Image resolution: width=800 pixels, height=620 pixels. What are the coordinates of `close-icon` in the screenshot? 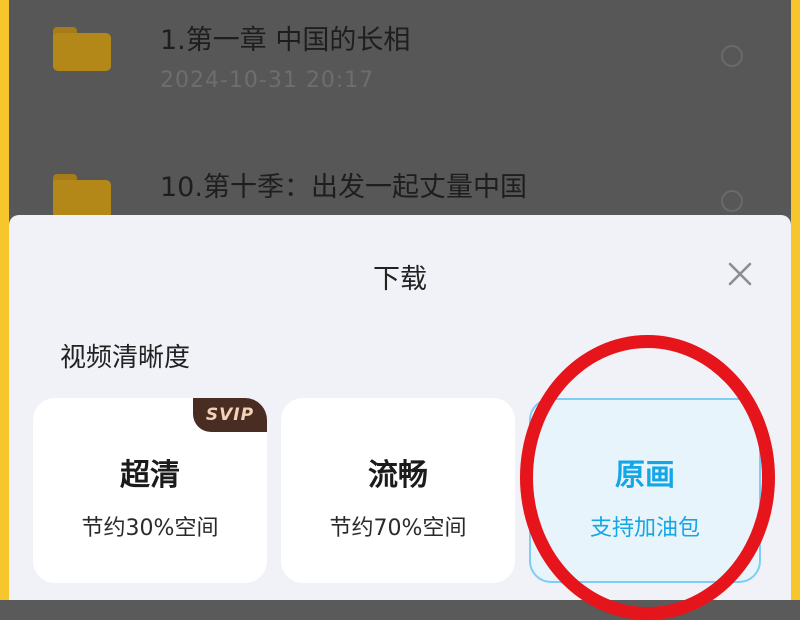 It's located at (740, 274).